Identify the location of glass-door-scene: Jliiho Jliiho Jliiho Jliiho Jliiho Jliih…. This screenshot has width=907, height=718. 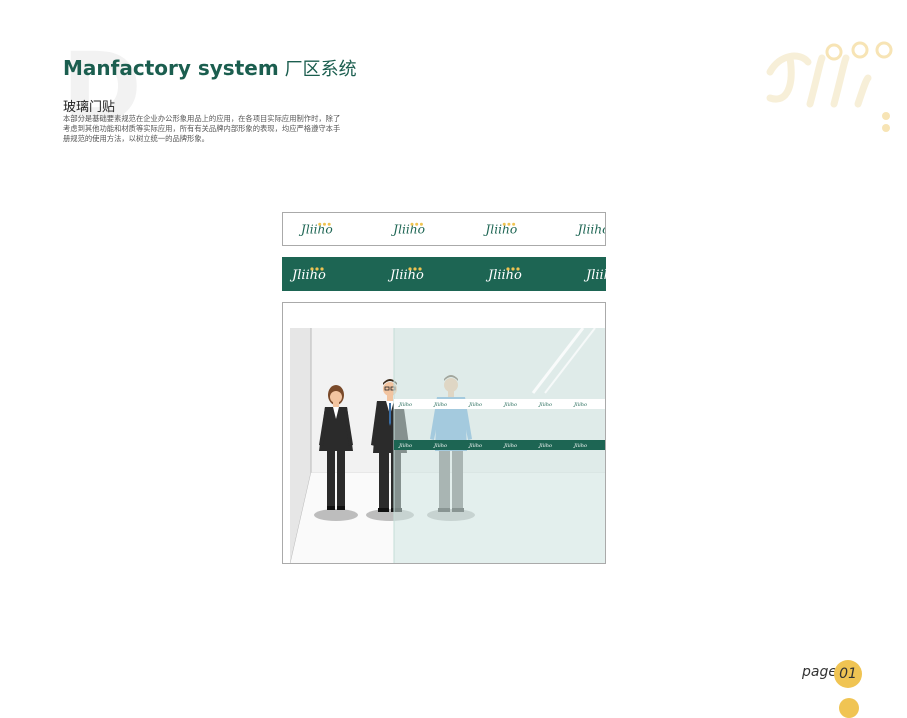
(444, 433).